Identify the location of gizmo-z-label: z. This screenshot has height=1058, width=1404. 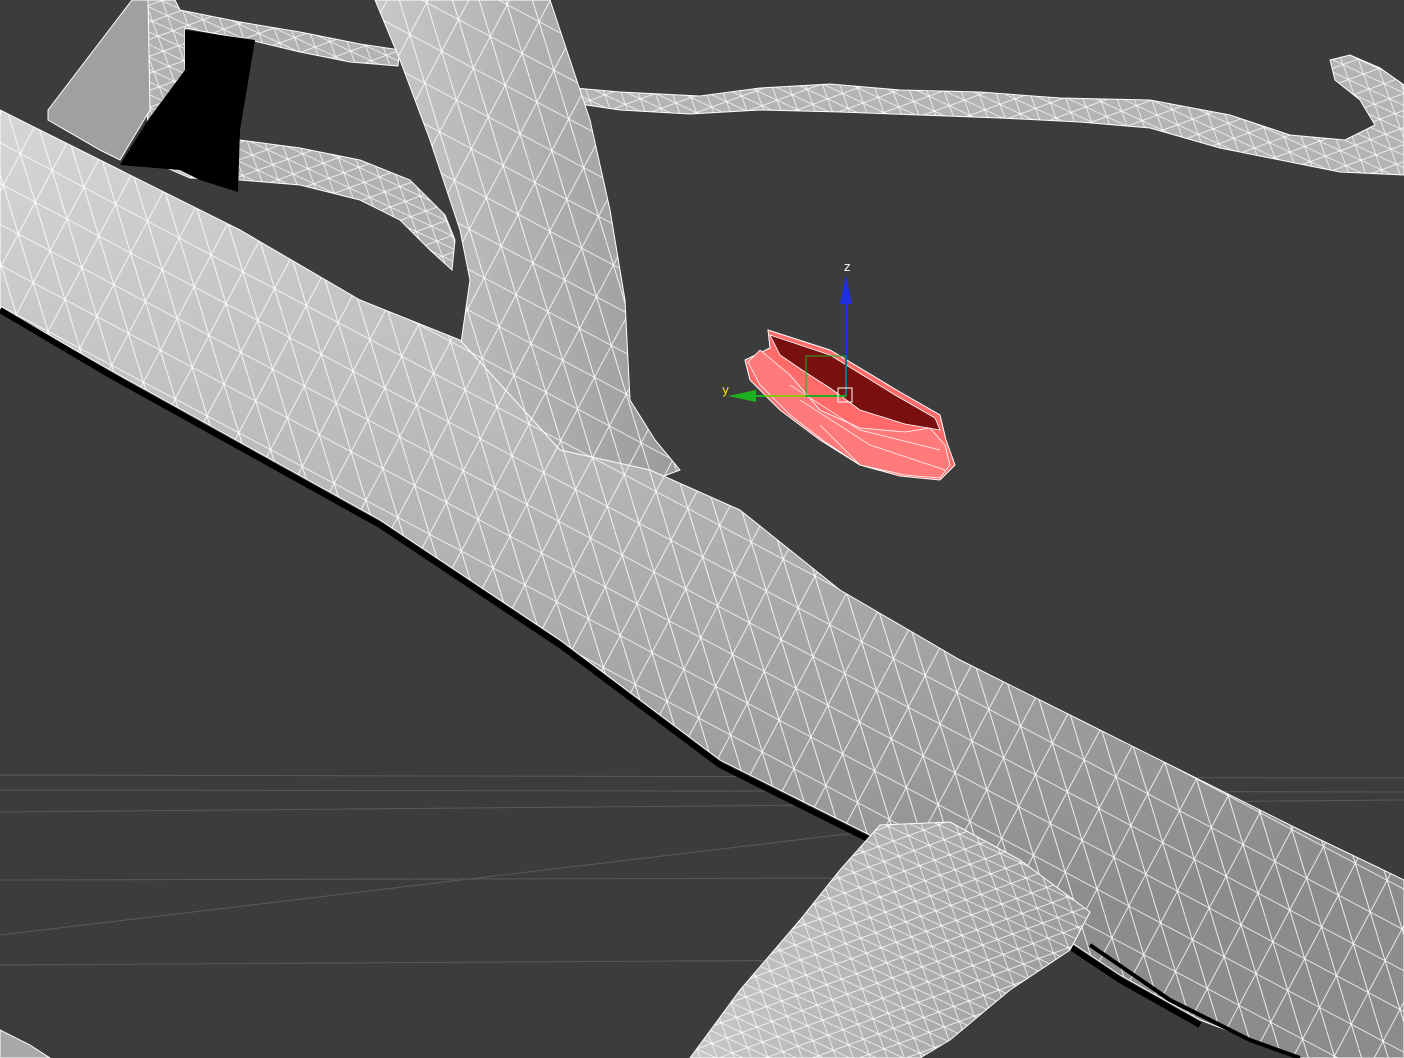
(847, 267).